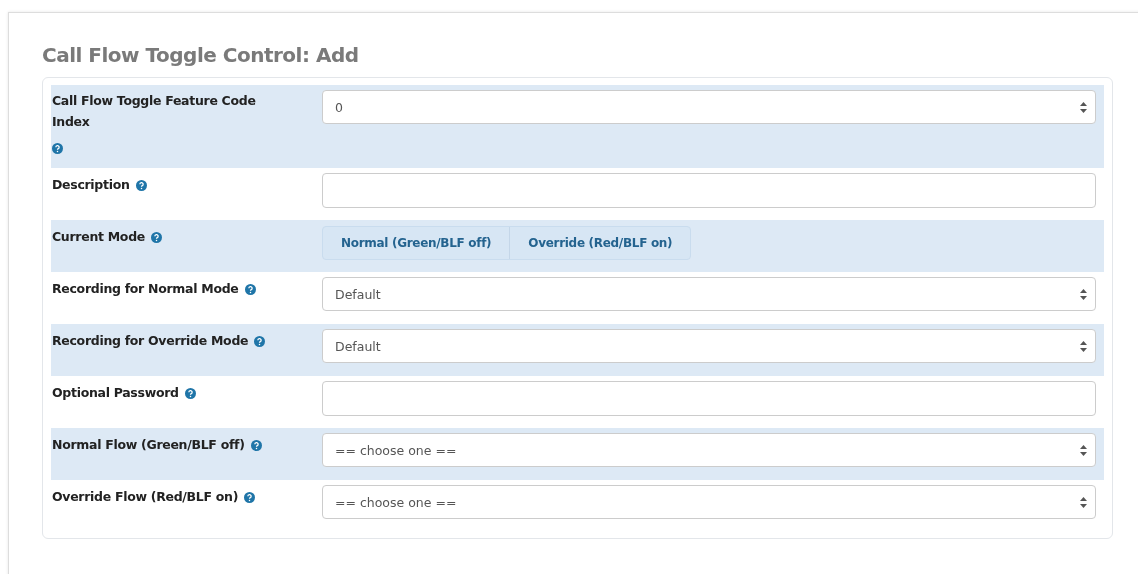 The image size is (1138, 574). What do you see at coordinates (148, 444) in the screenshot?
I see `field-label: Normal Flow (Green/BLF off)` at bounding box center [148, 444].